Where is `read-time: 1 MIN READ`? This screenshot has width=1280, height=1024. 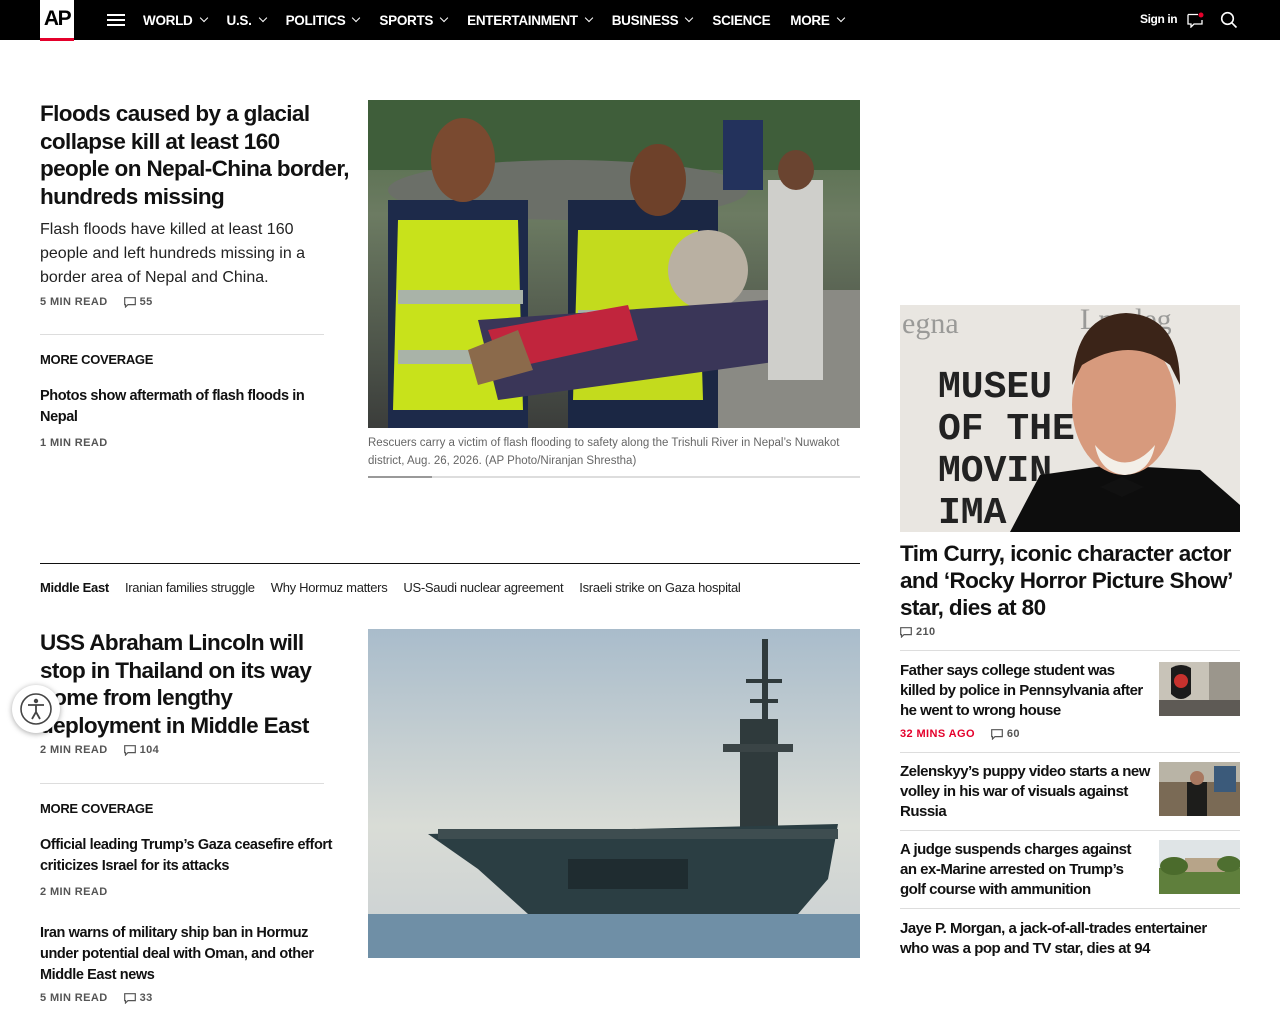
read-time: 1 MIN READ is located at coordinates (74, 443).